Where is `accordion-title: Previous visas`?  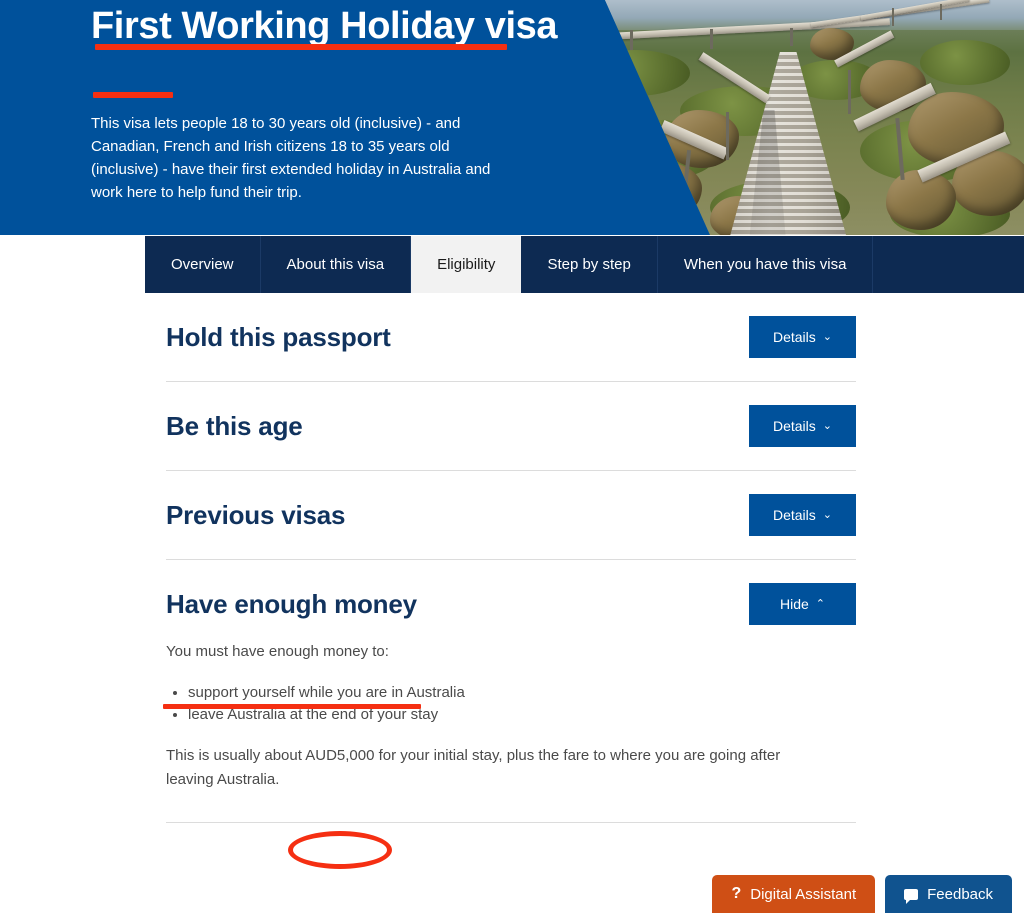 accordion-title: Previous visas is located at coordinates (256, 514).